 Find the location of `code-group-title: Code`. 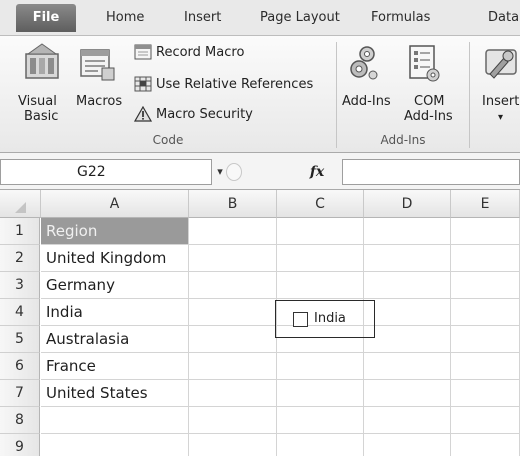

code-group-title: Code is located at coordinates (168, 140).